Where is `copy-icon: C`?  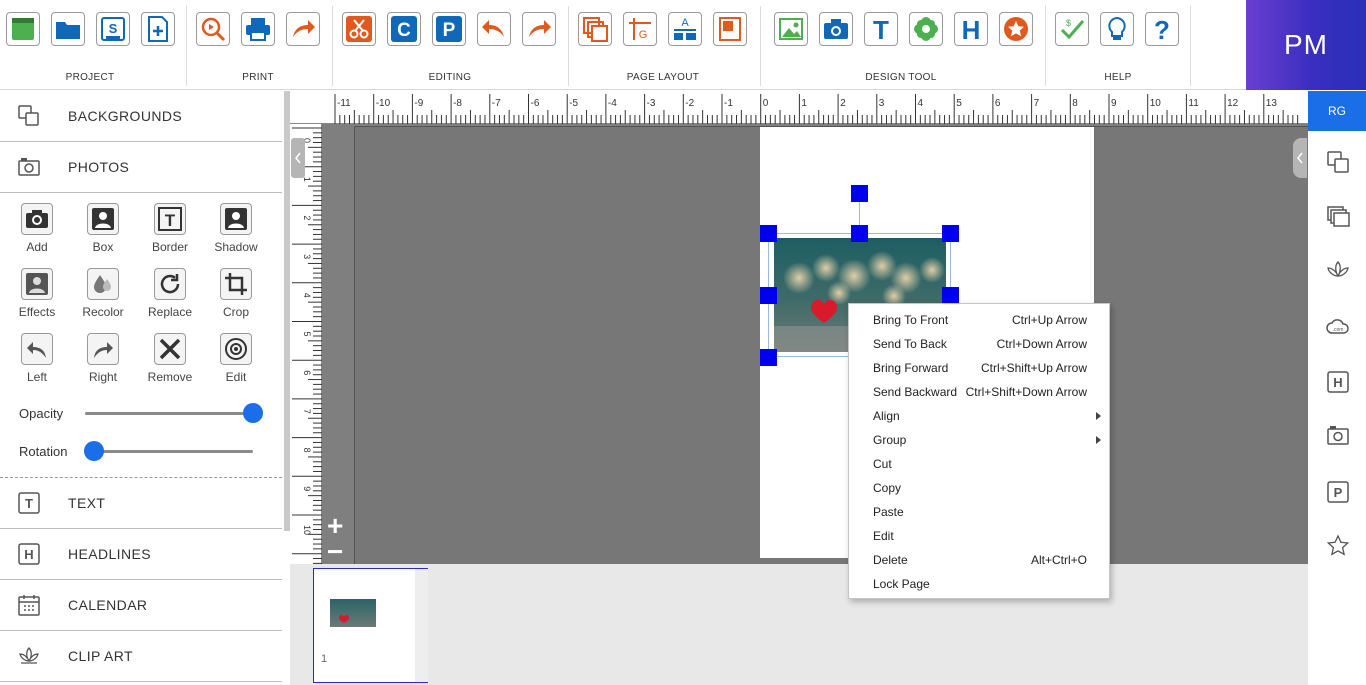
copy-icon: C is located at coordinates (404, 29).